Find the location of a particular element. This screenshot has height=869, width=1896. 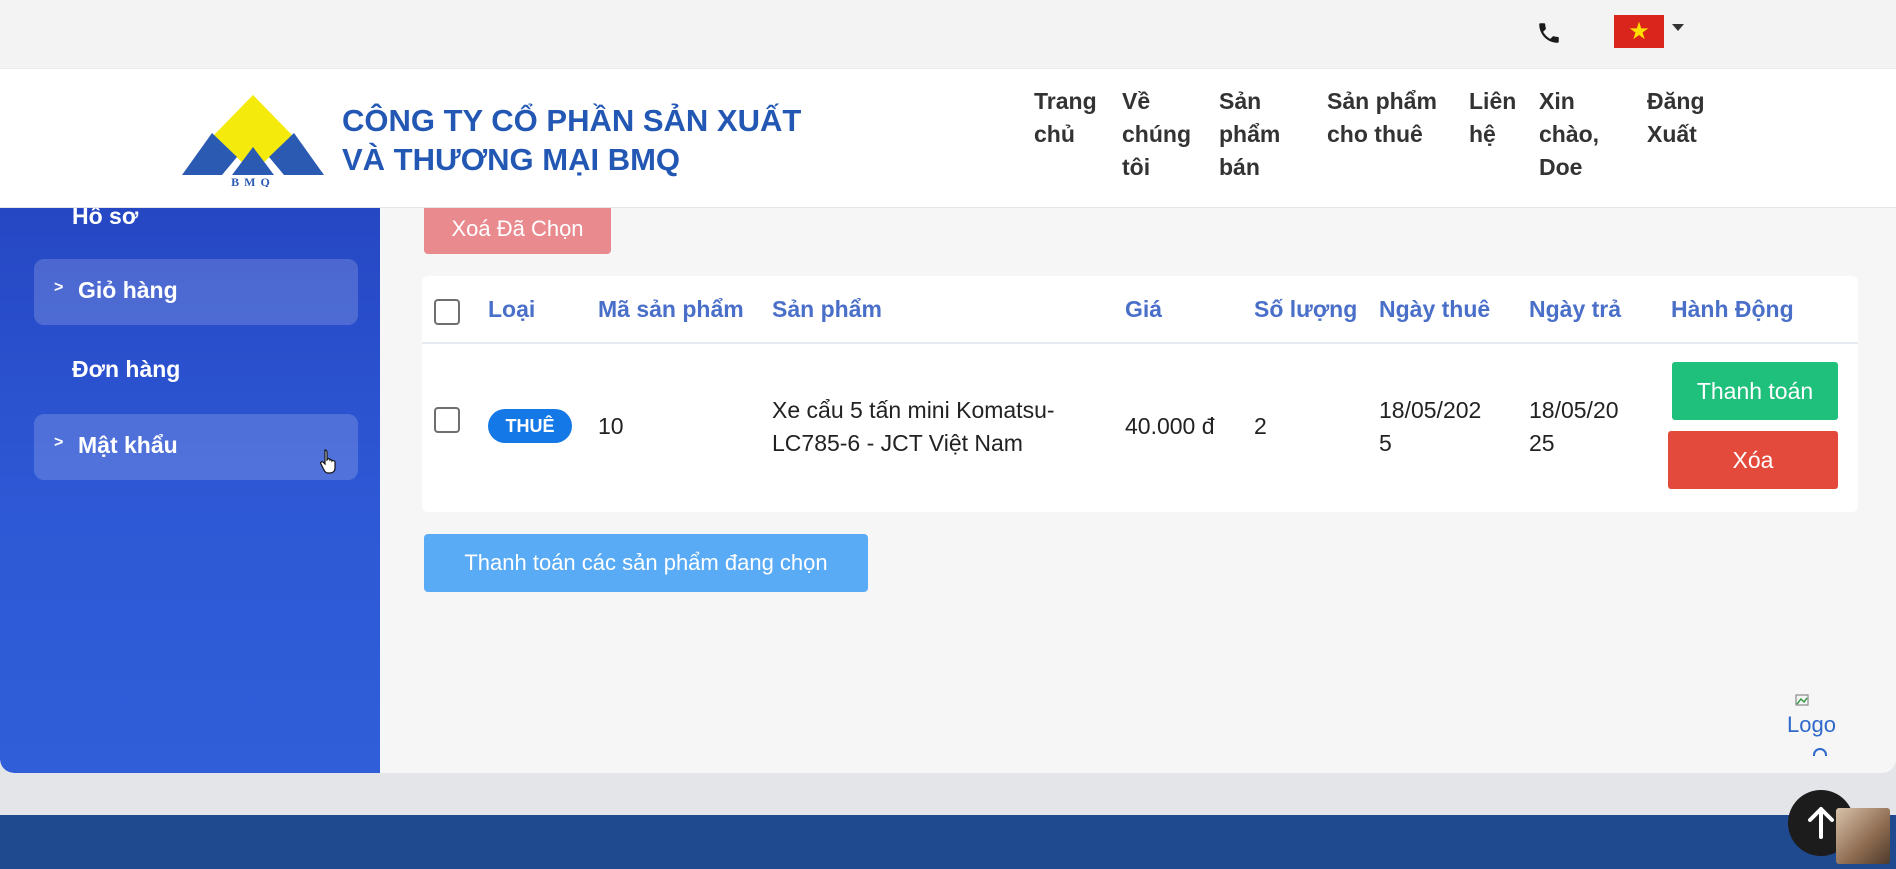

nav-label: Xuất is located at coordinates (1672, 134).